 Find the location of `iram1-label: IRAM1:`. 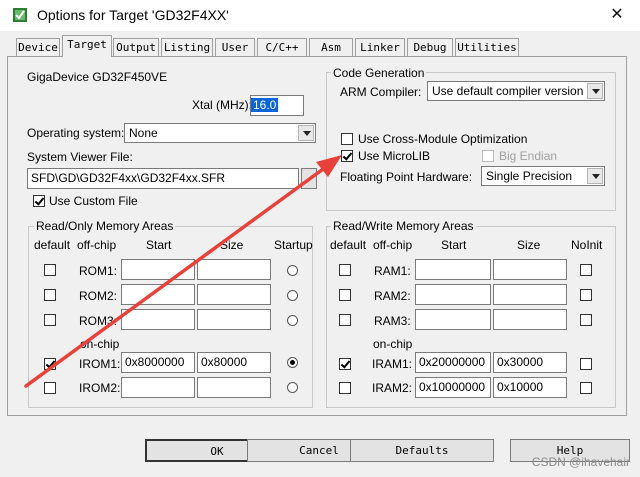

iram1-label: IRAM1: is located at coordinates (392, 364).